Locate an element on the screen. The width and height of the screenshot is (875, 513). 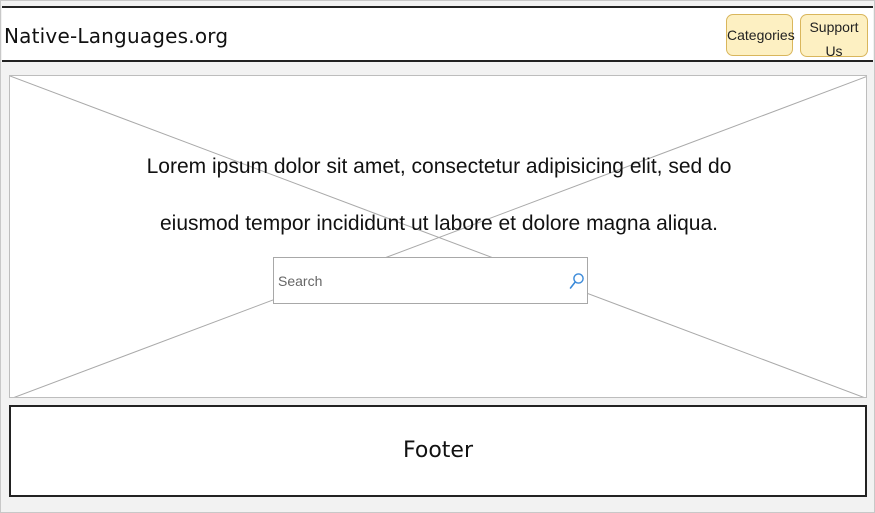
support-us-label-line2: Us is located at coordinates (834, 51).